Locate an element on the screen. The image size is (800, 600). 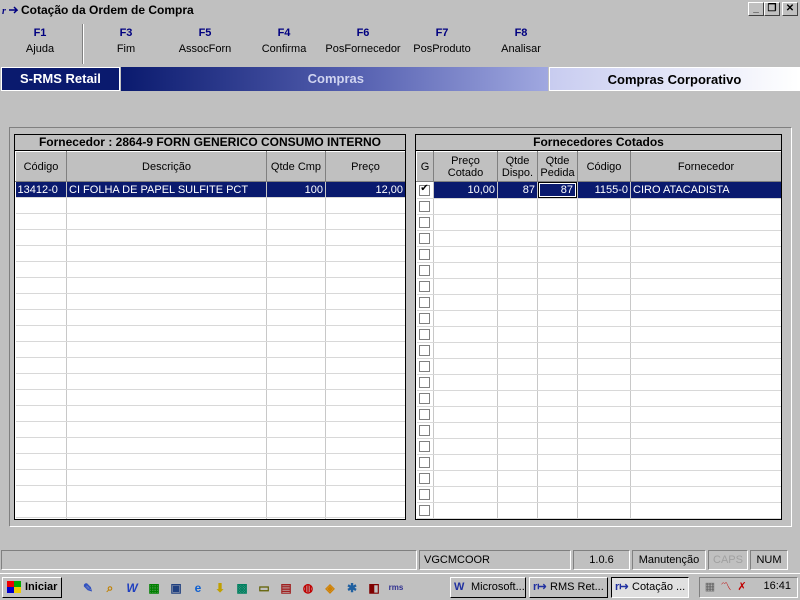
col-header-qtde-dispo: Qtde Dispo. is located at coordinates (517, 166).